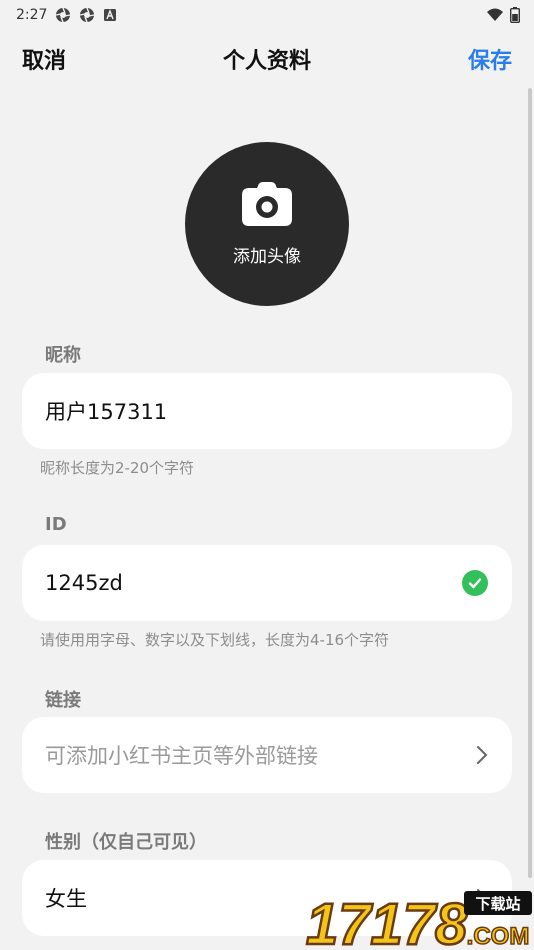 The width and height of the screenshot is (534, 950). I want to click on wifi-icon, so click(495, 15).